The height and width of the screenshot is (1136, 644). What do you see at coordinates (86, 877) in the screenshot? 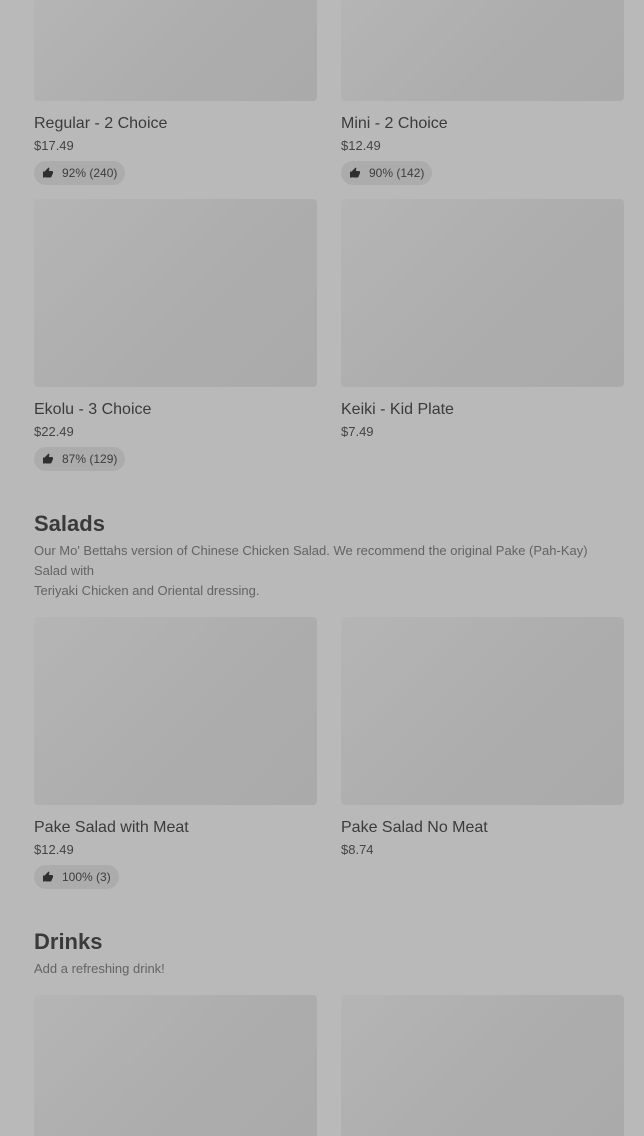
I see `rating-text: 100% (3)` at bounding box center [86, 877].